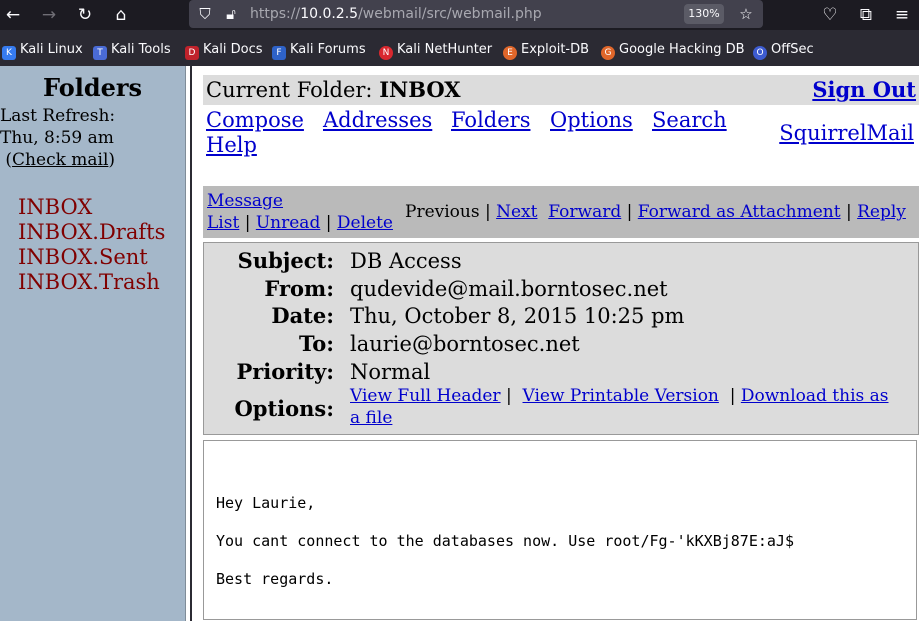 Image resolution: width=919 pixels, height=621 pixels. Describe the element at coordinates (864, 90) in the screenshot. I see `sign-out-link: Sign Out` at that location.